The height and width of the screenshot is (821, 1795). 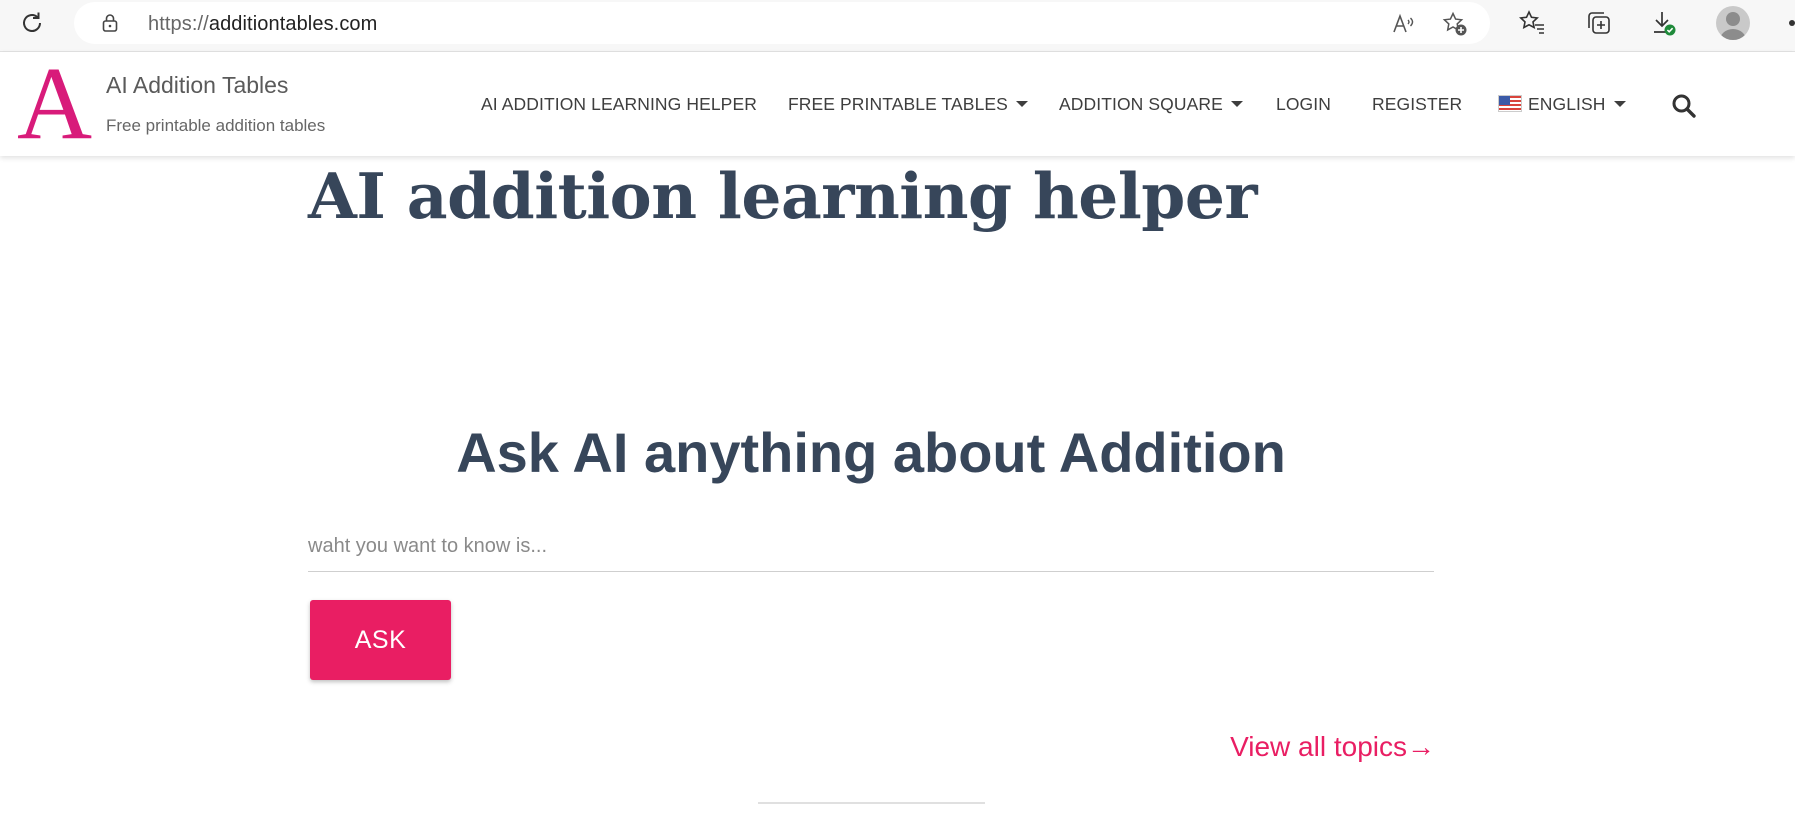 I want to click on language-label: ENGLISH, so click(x=1567, y=104).